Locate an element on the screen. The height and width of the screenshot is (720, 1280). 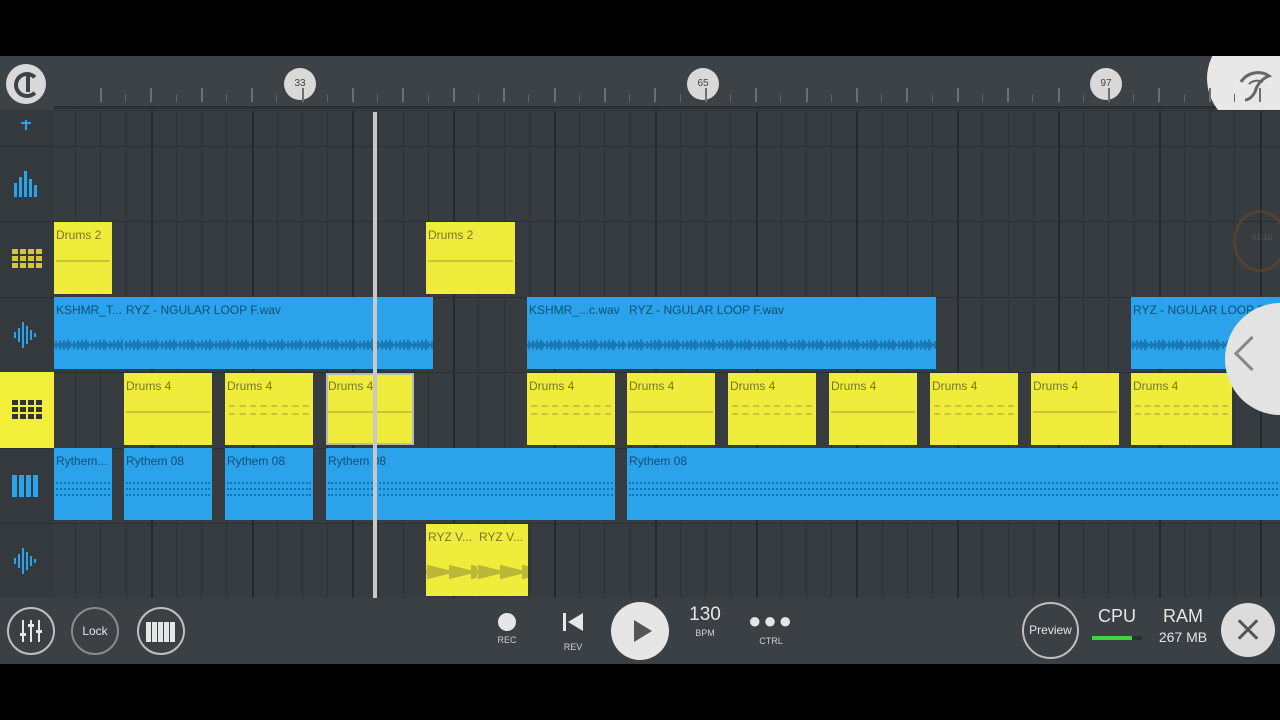
cpu-meter-bar is located at coordinates (1117, 638).